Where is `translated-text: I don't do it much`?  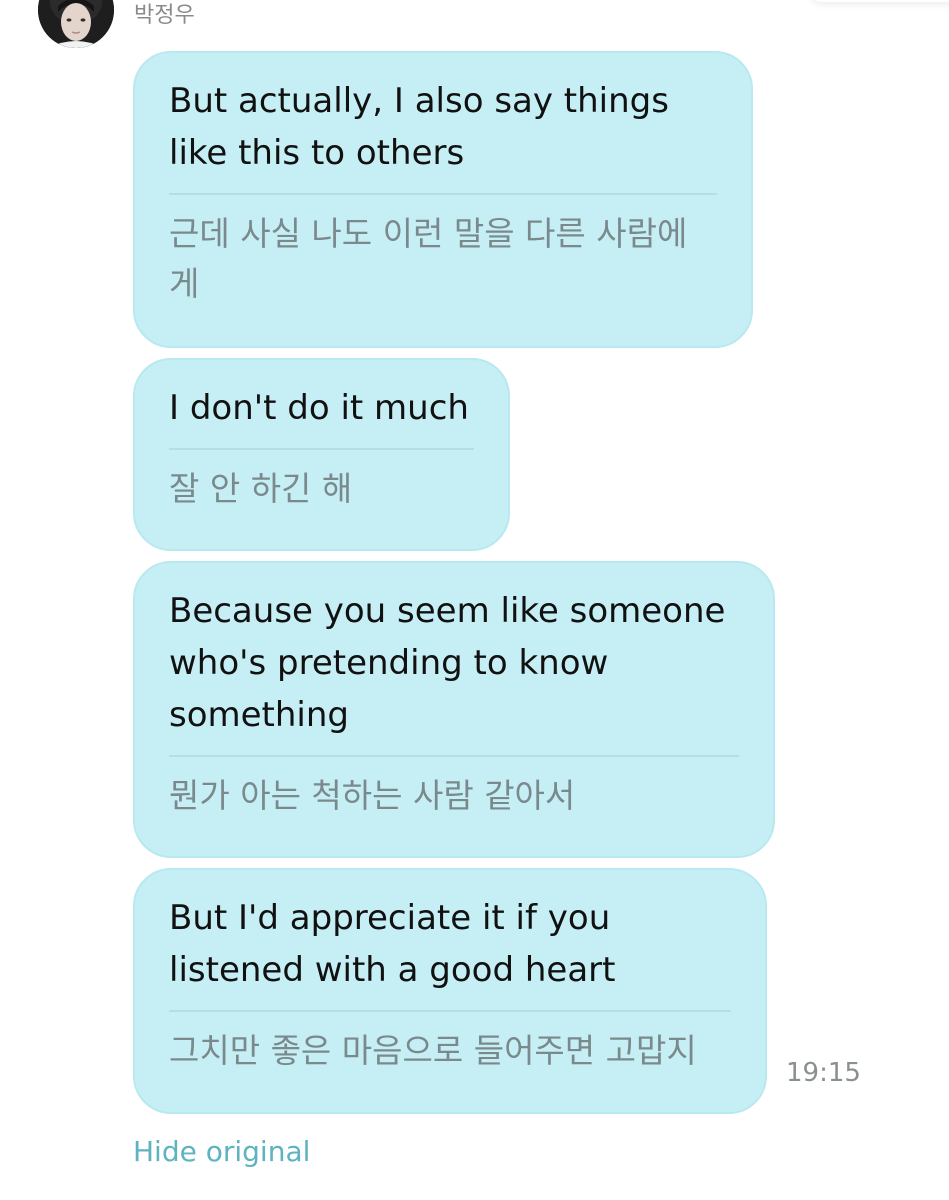
translated-text: I don't do it much is located at coordinates (319, 408).